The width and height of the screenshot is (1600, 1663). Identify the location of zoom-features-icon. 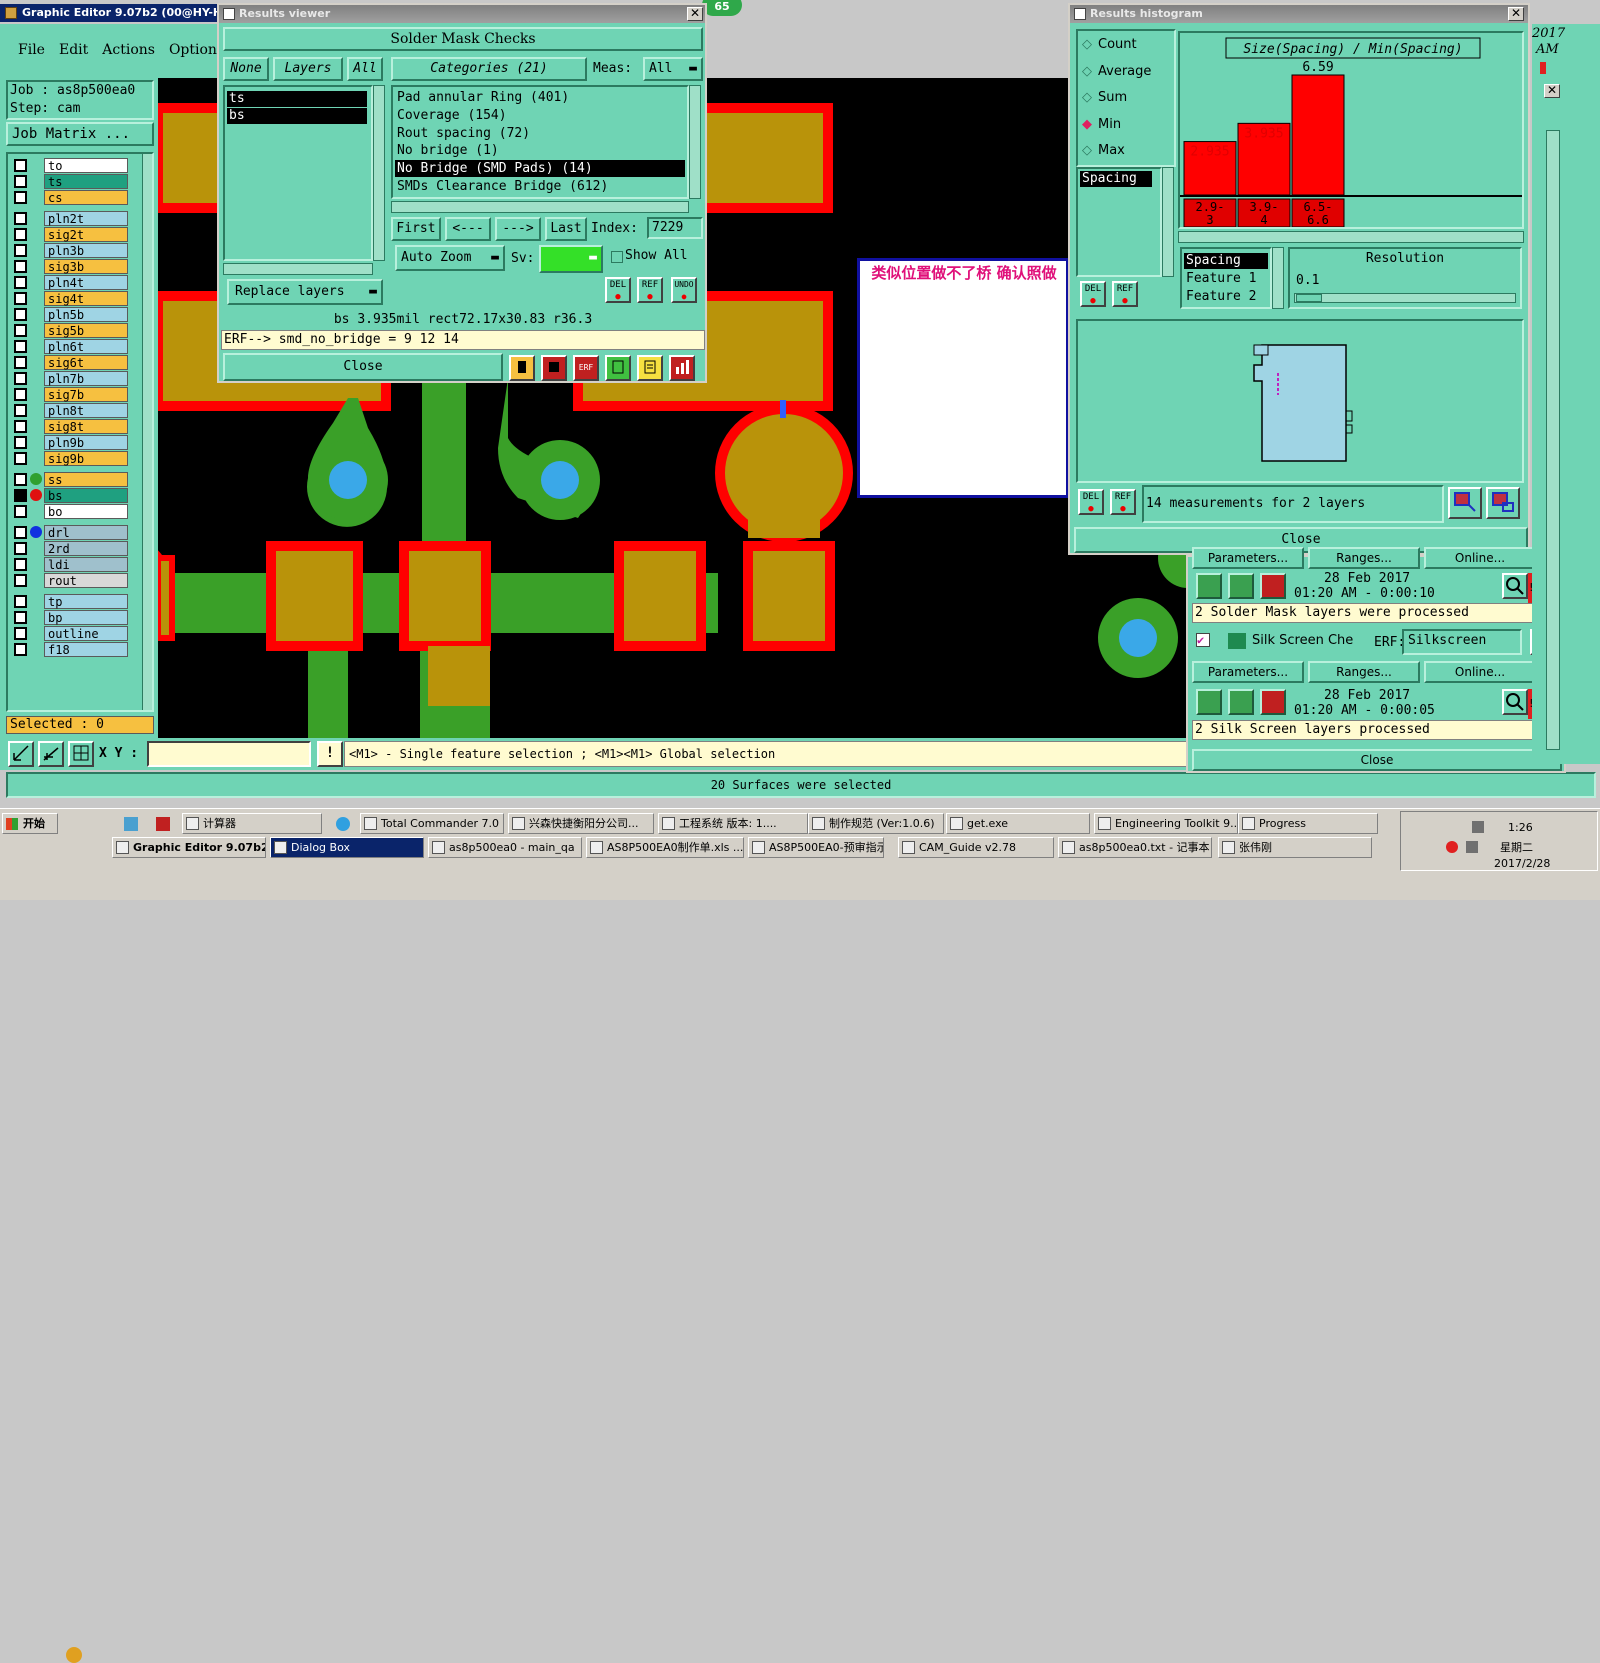
(1465, 503).